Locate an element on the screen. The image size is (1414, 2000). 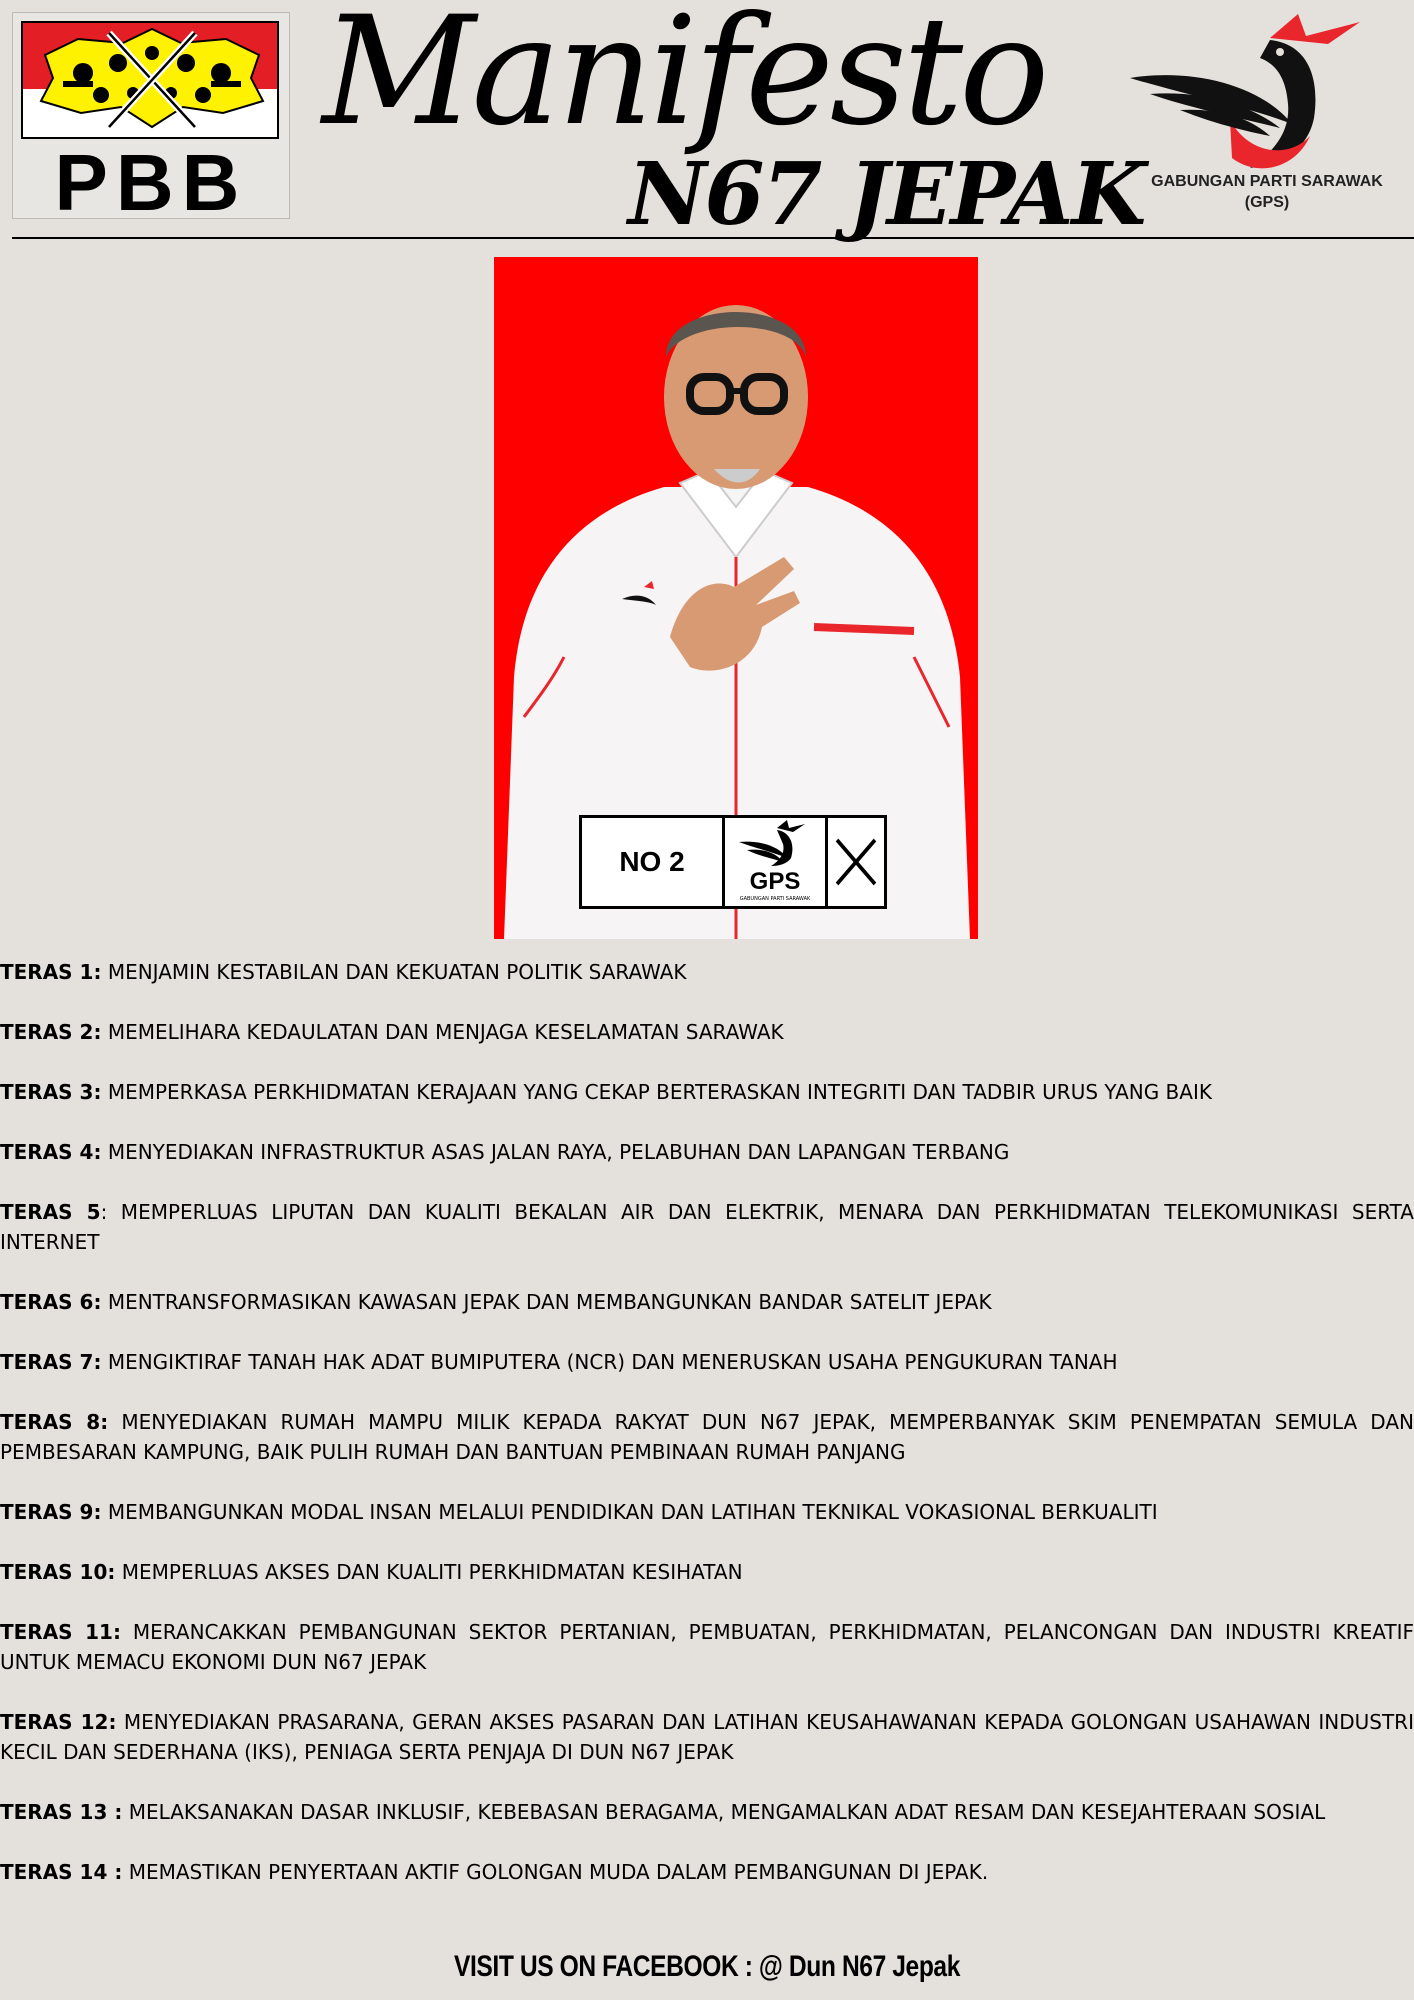
ballot-symbol-text: GPS is located at coordinates (775, 881).